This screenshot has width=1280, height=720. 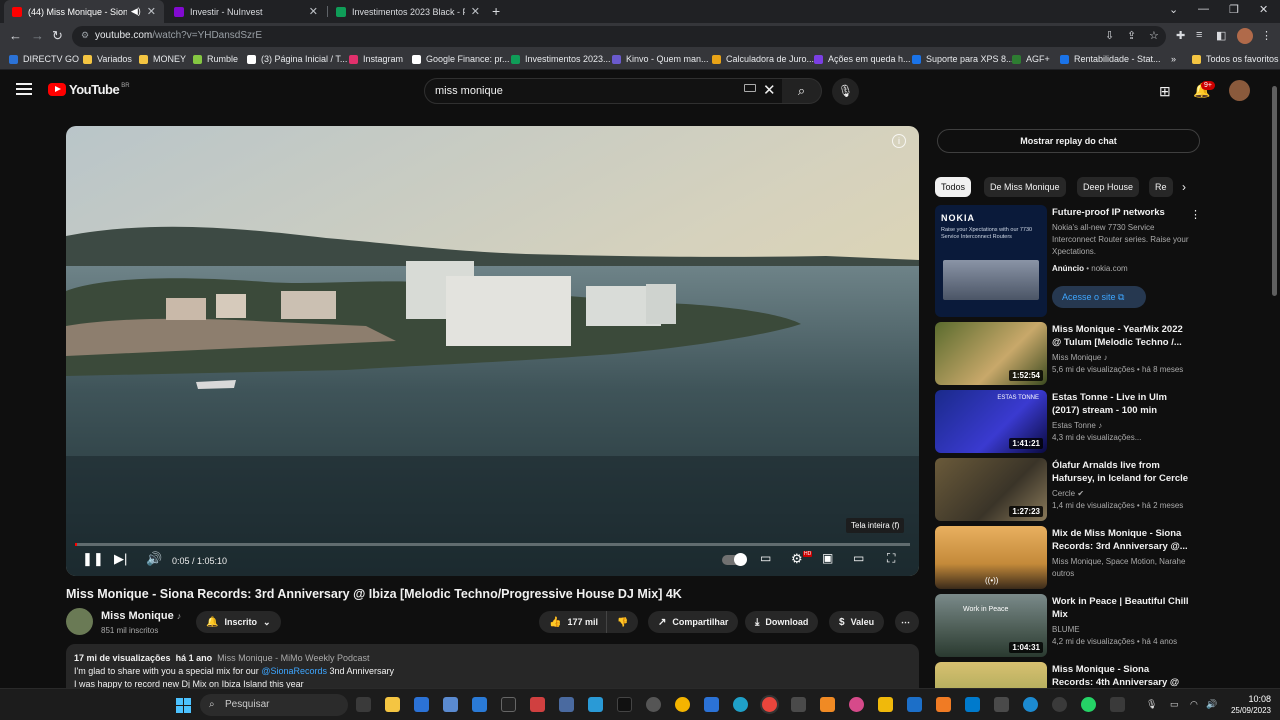 What do you see at coordinates (1239, 90) in the screenshot?
I see `account-avatar` at bounding box center [1239, 90].